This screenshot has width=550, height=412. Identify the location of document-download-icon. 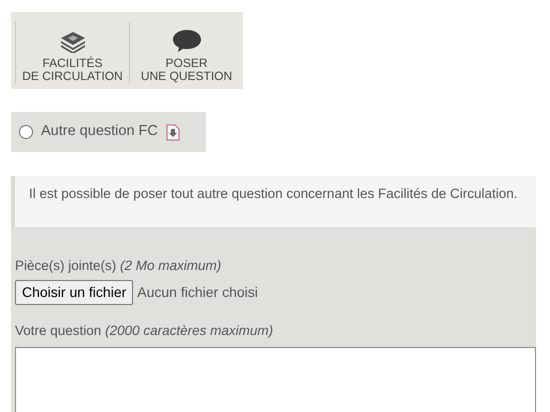
(173, 132).